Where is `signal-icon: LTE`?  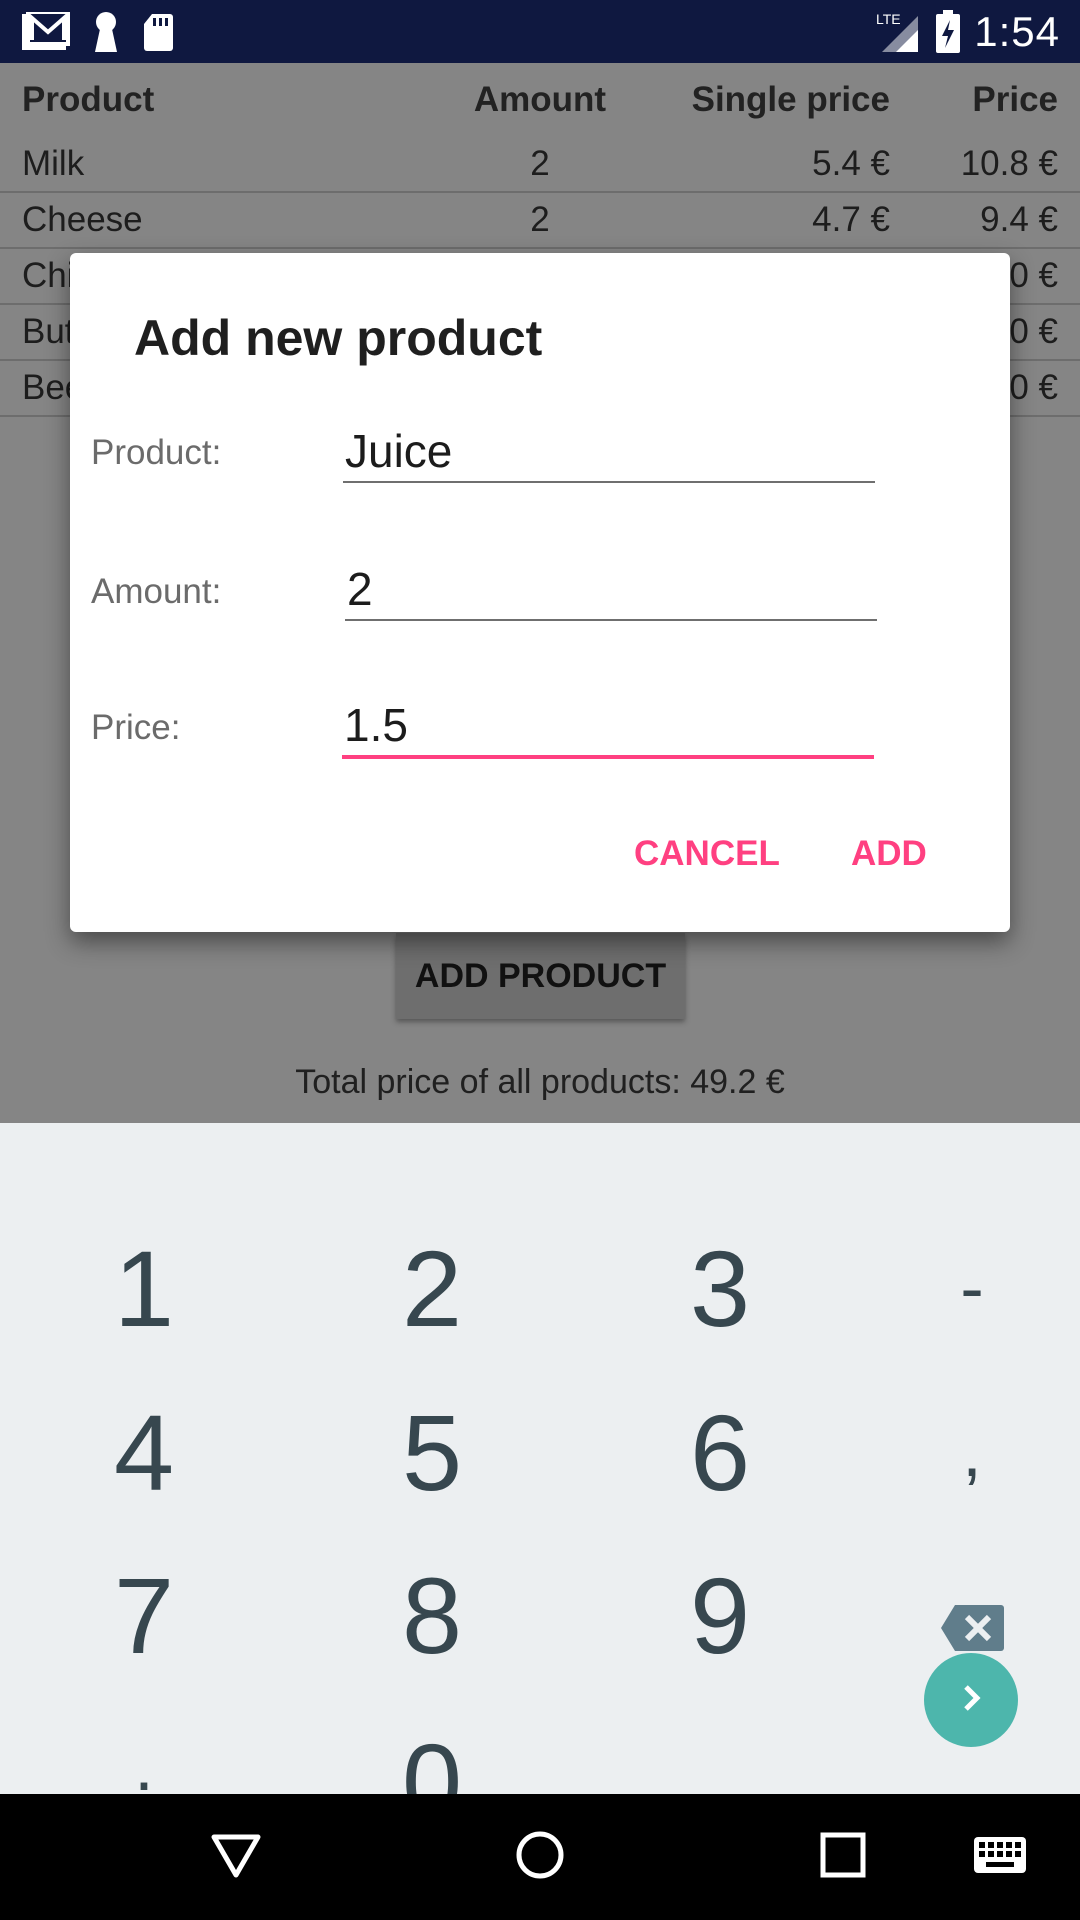
signal-icon: LTE is located at coordinates (899, 32).